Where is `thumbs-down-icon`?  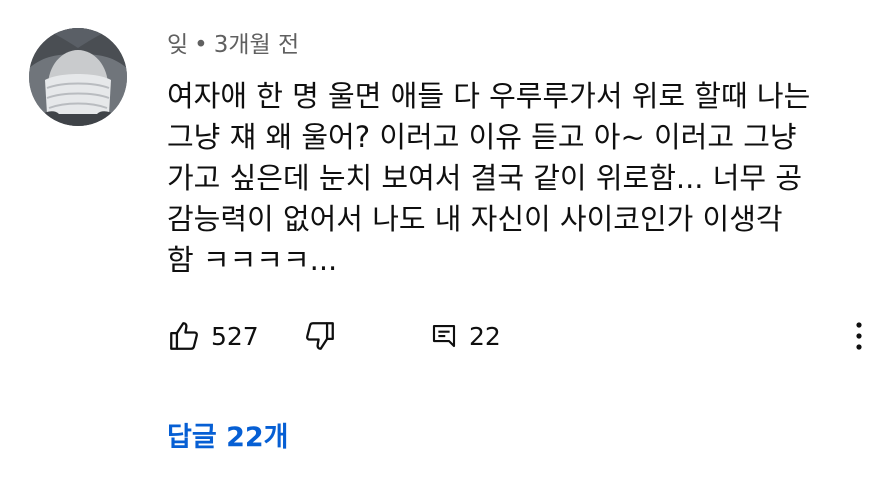
thumbs-down-icon is located at coordinates (320, 336).